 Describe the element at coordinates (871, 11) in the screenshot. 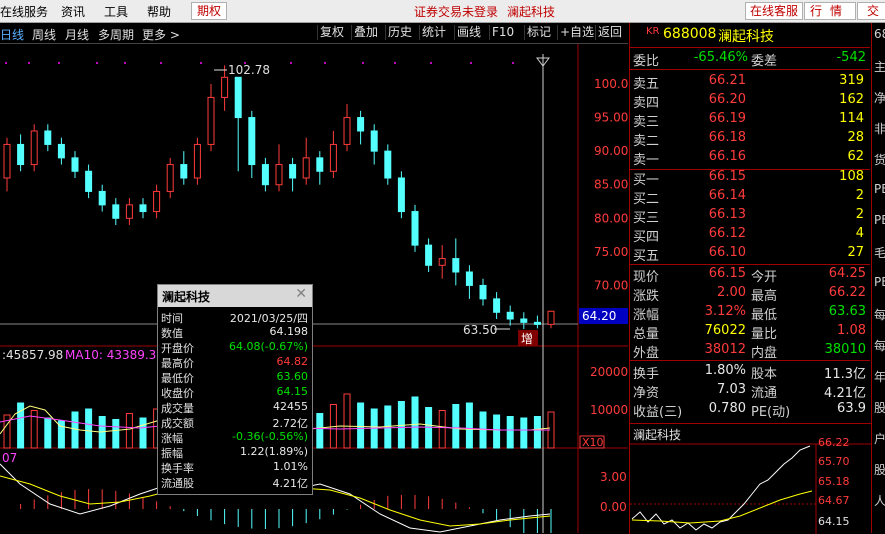

I see `trade-button: 交` at that location.